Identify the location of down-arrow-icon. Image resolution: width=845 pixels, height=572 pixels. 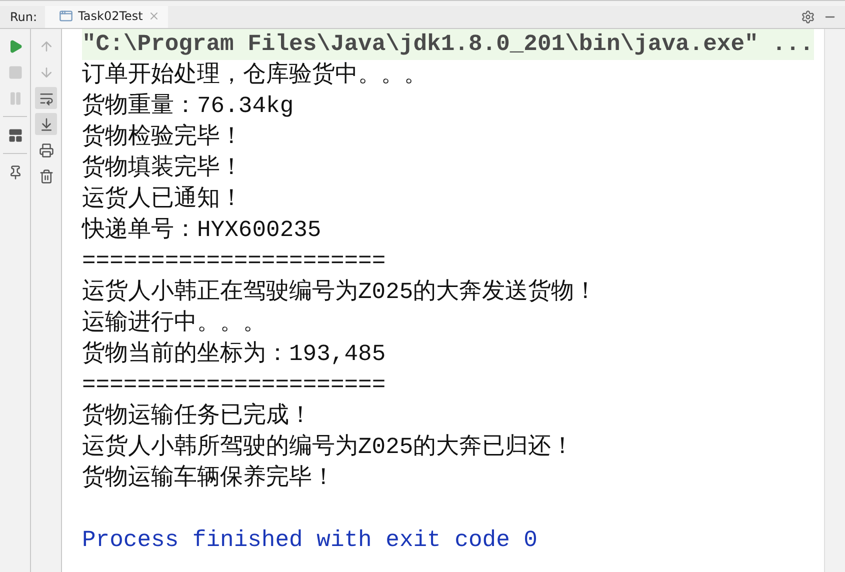
(46, 72).